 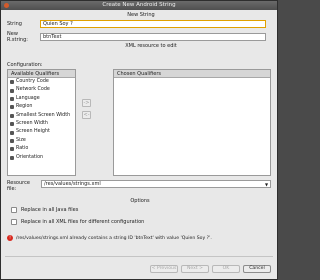 I want to click on xml-section-title: XML resource to edit, so click(x=151, y=46).